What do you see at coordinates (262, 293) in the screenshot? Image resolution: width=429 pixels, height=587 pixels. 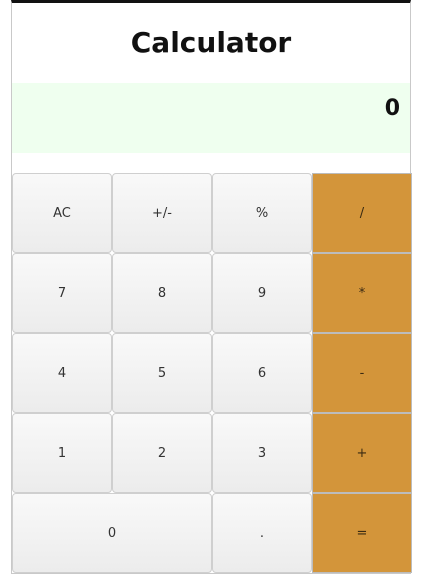 I see `digit-9-button: 9` at bounding box center [262, 293].